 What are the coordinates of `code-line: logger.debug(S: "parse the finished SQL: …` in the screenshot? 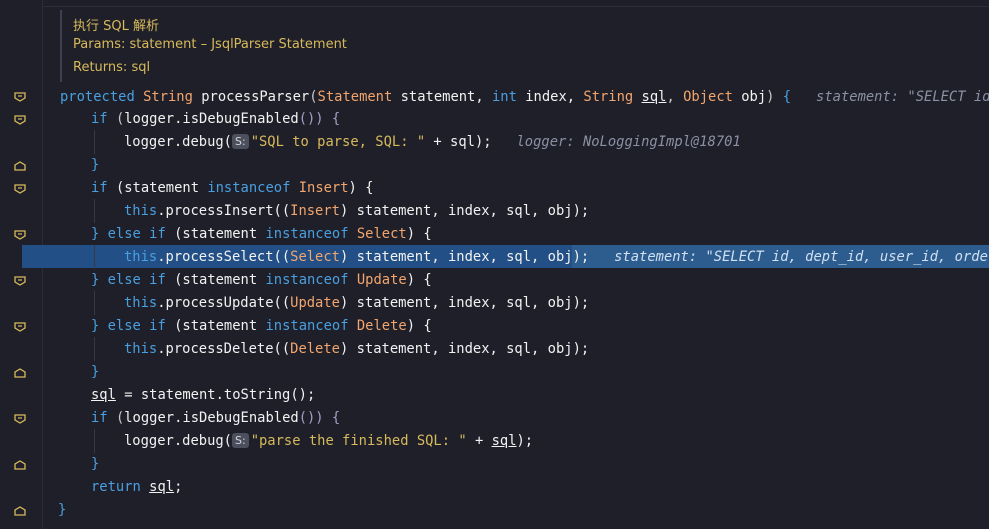 It's located at (328, 441).